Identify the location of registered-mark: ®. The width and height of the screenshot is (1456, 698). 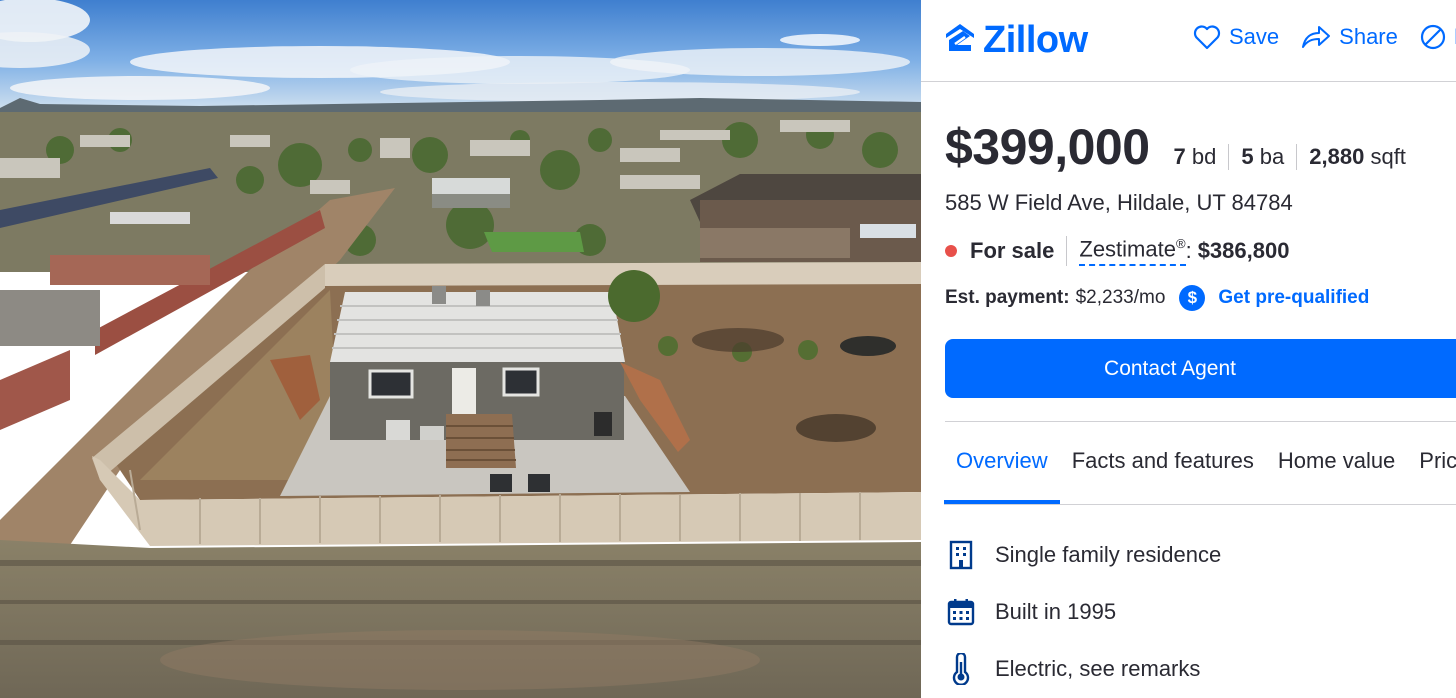
(1180, 244).